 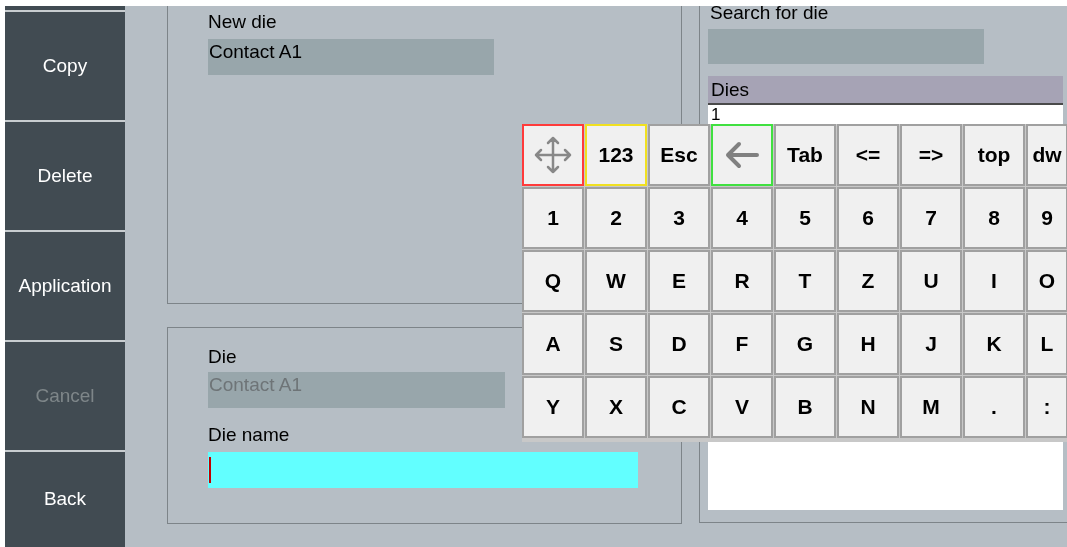 I want to click on key: I, so click(x=994, y=281).